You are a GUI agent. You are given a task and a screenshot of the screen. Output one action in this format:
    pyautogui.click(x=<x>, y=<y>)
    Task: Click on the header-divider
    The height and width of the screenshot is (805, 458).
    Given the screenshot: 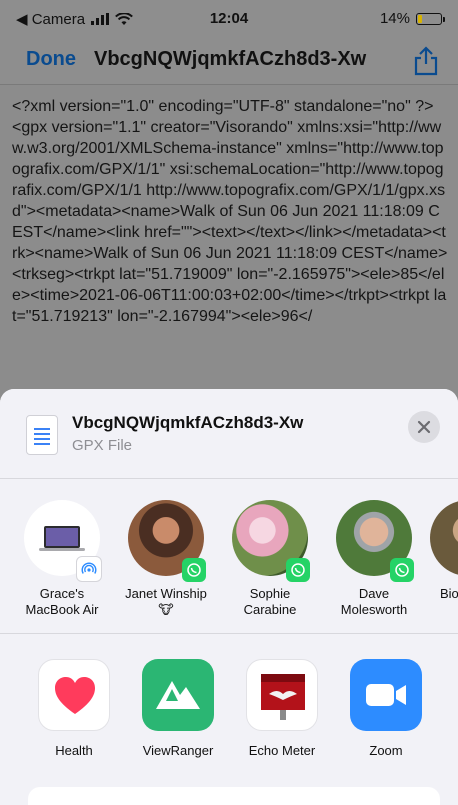 What is the action you would take?
    pyautogui.click(x=229, y=478)
    